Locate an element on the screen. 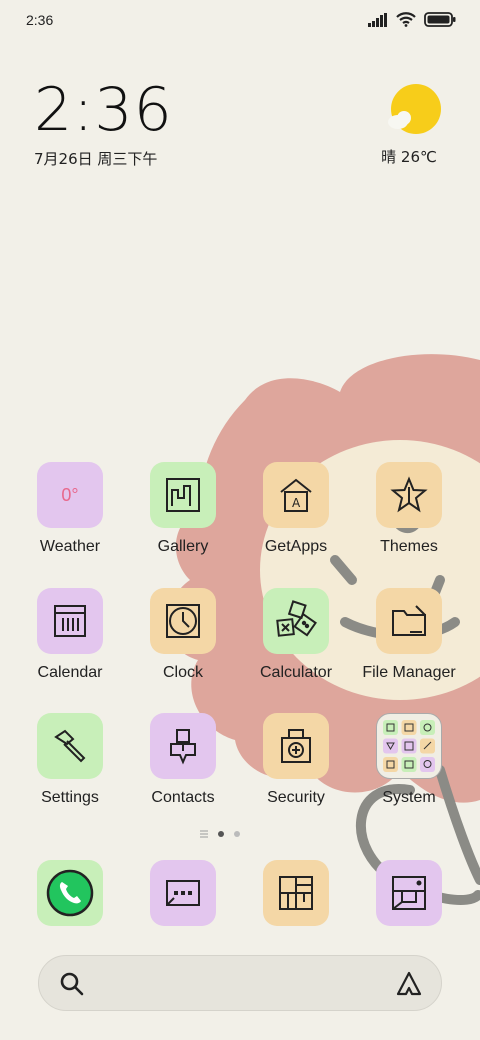 This screenshot has width=480, height=1040. app-clock: Clock is located at coordinates (183, 635).